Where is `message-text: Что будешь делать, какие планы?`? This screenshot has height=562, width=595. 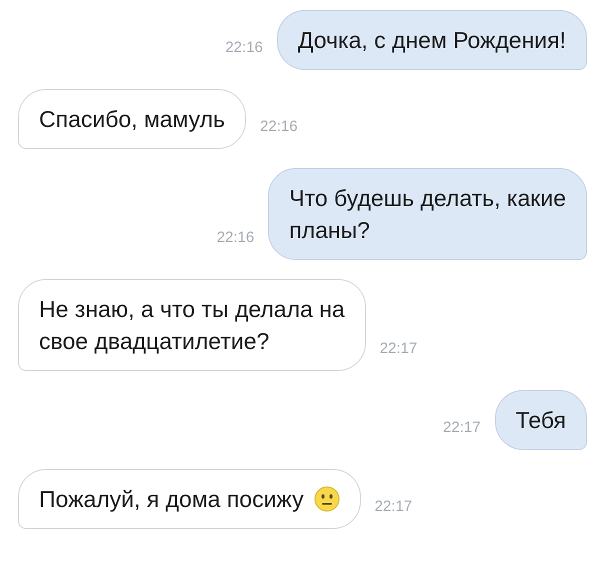 message-text: Что будешь делать, какие планы? is located at coordinates (427, 214).